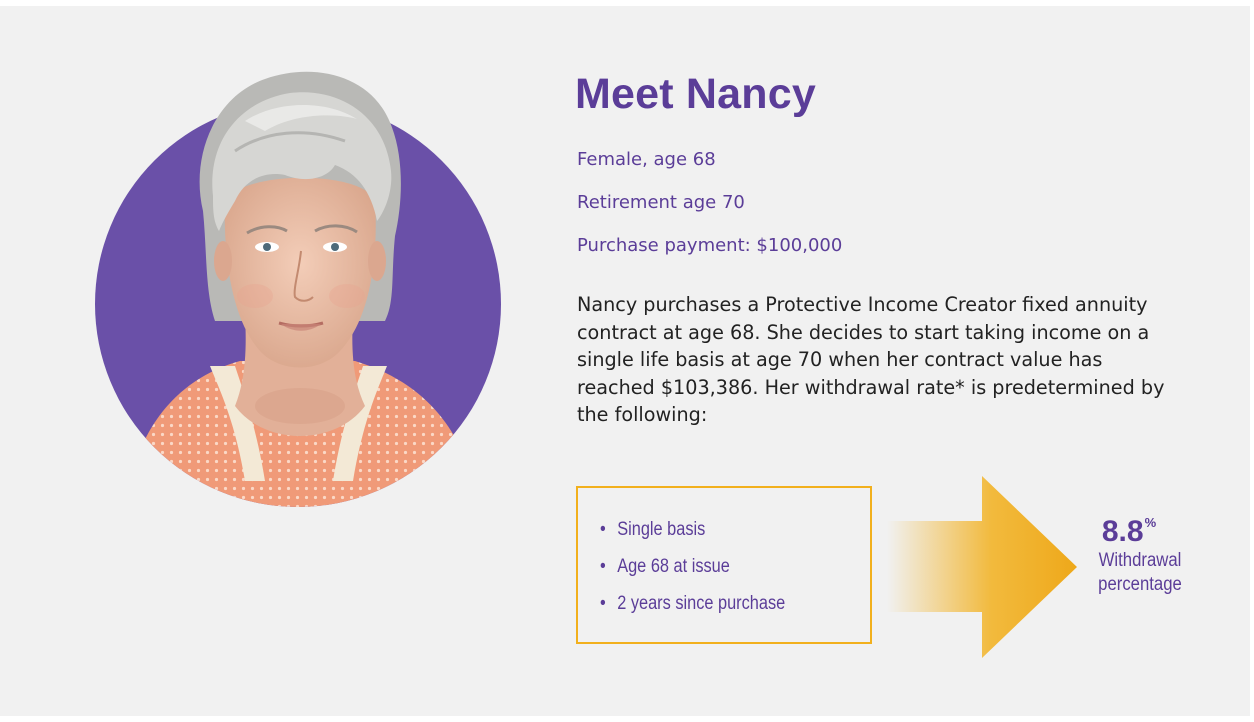 The image size is (1254, 722). I want to click on criteria-item-label: Age 68 at issue, so click(673, 566).